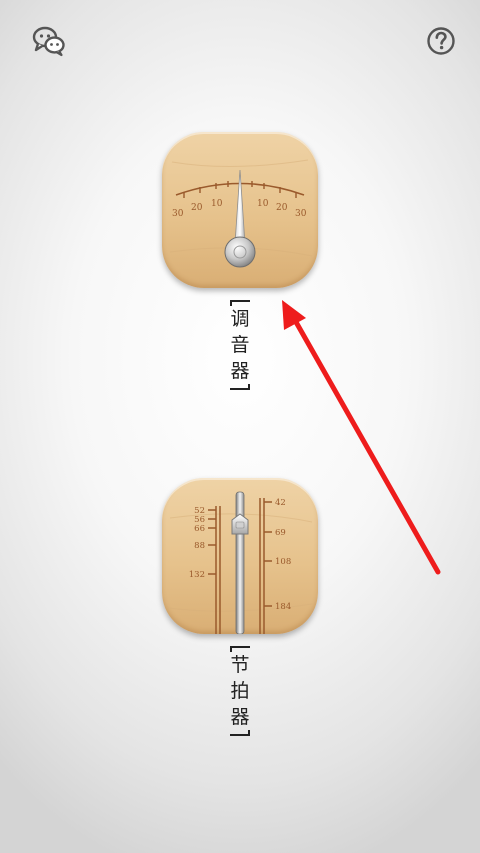 The width and height of the screenshot is (480, 853). What do you see at coordinates (441, 41) in the screenshot?
I see `help-icon` at bounding box center [441, 41].